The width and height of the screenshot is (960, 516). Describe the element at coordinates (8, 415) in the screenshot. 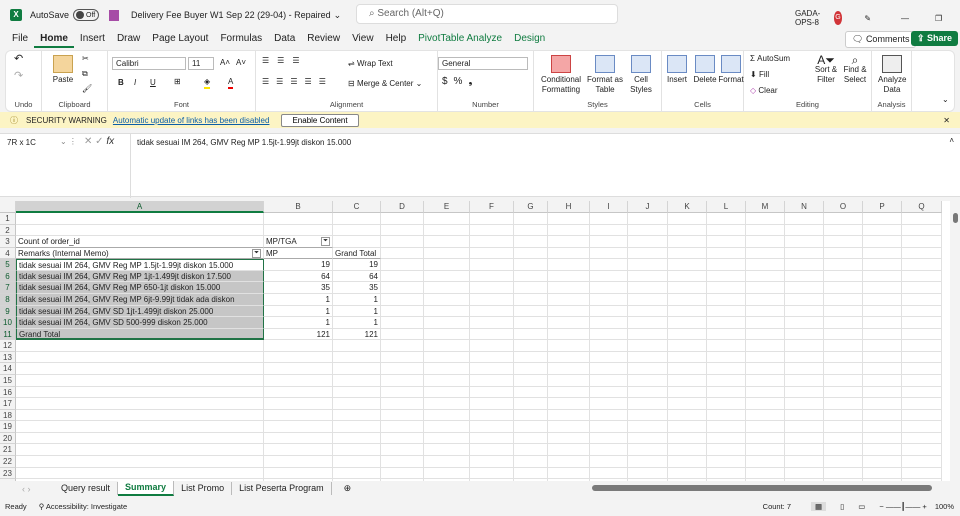

I see `row-header: 18` at that location.